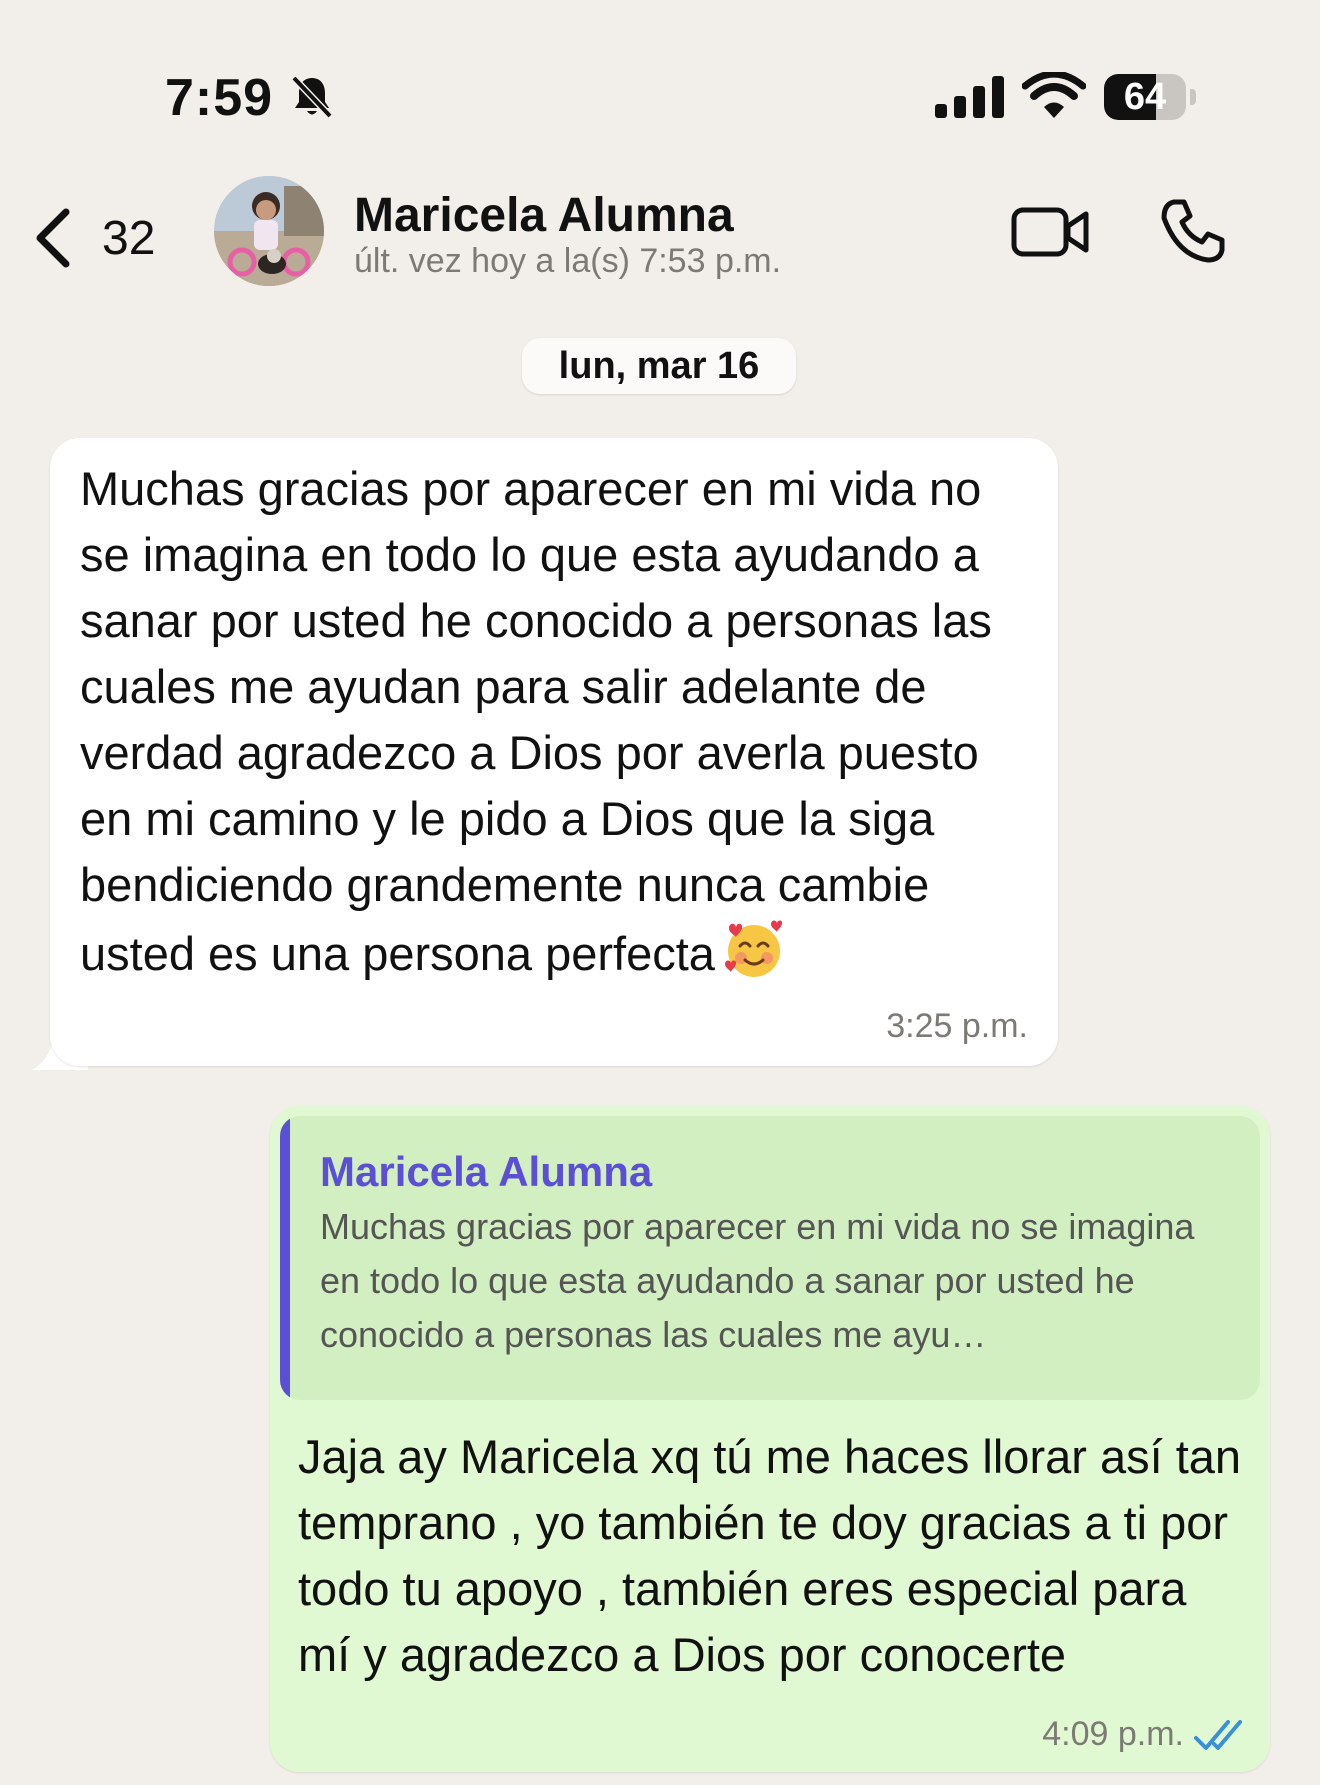  What do you see at coordinates (1218, 1734) in the screenshot?
I see `double-check-icon` at bounding box center [1218, 1734].